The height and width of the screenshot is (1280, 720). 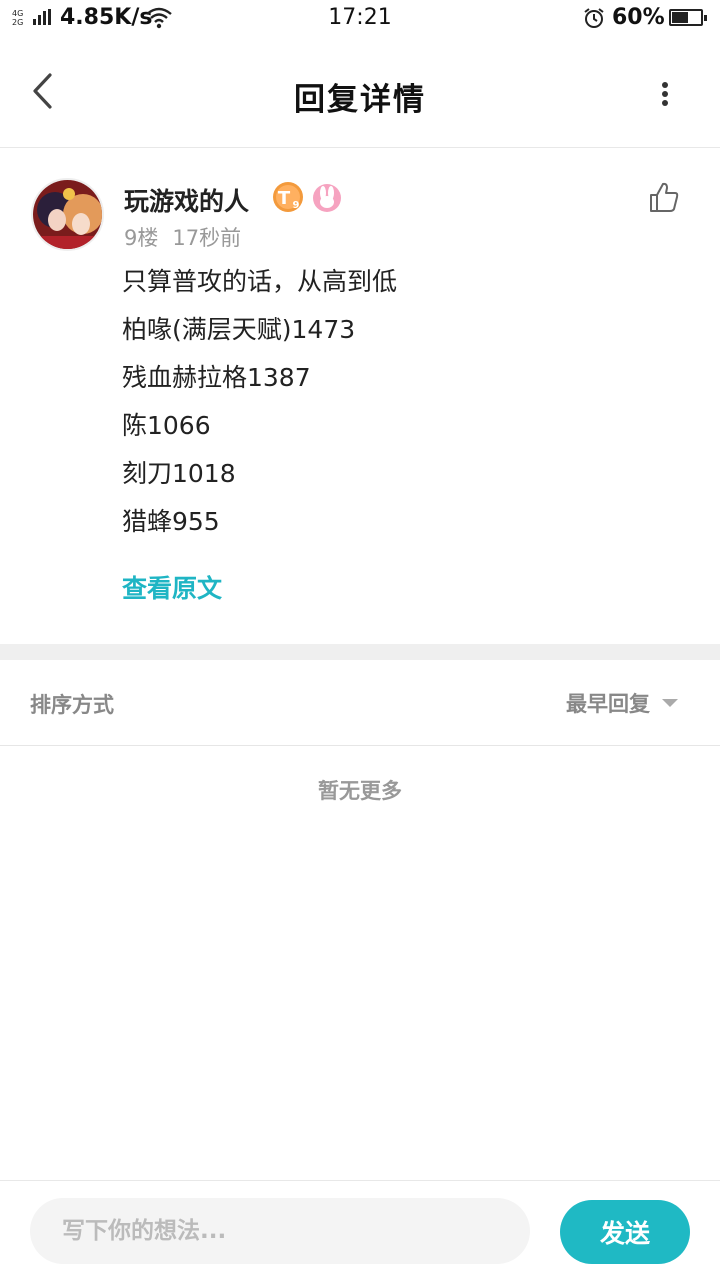 I want to click on battery-icon, so click(x=688, y=17).